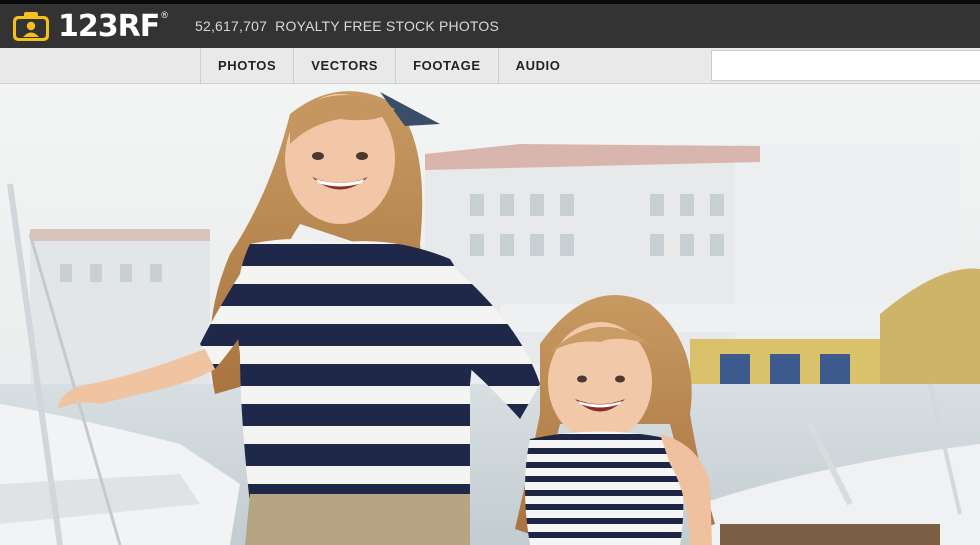 This screenshot has height=545, width=980. I want to click on nav-audio: AUDIO, so click(537, 65).